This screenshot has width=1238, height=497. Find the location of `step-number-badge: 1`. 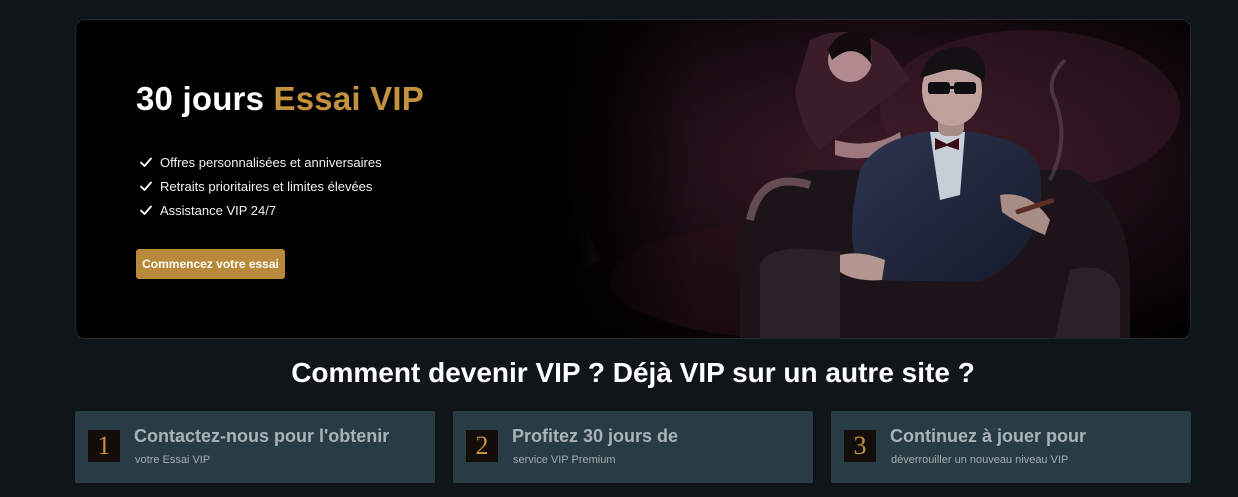

step-number-badge: 1 is located at coordinates (104, 446).